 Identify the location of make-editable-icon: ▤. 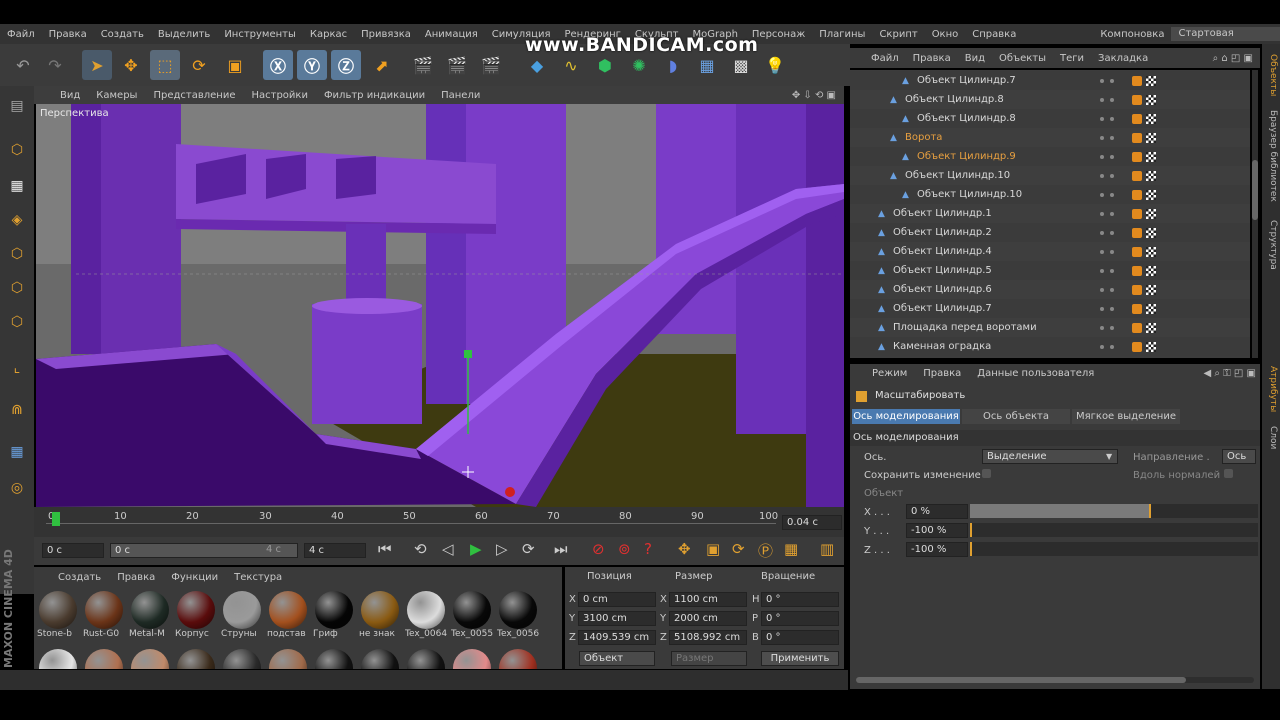
(17, 106).